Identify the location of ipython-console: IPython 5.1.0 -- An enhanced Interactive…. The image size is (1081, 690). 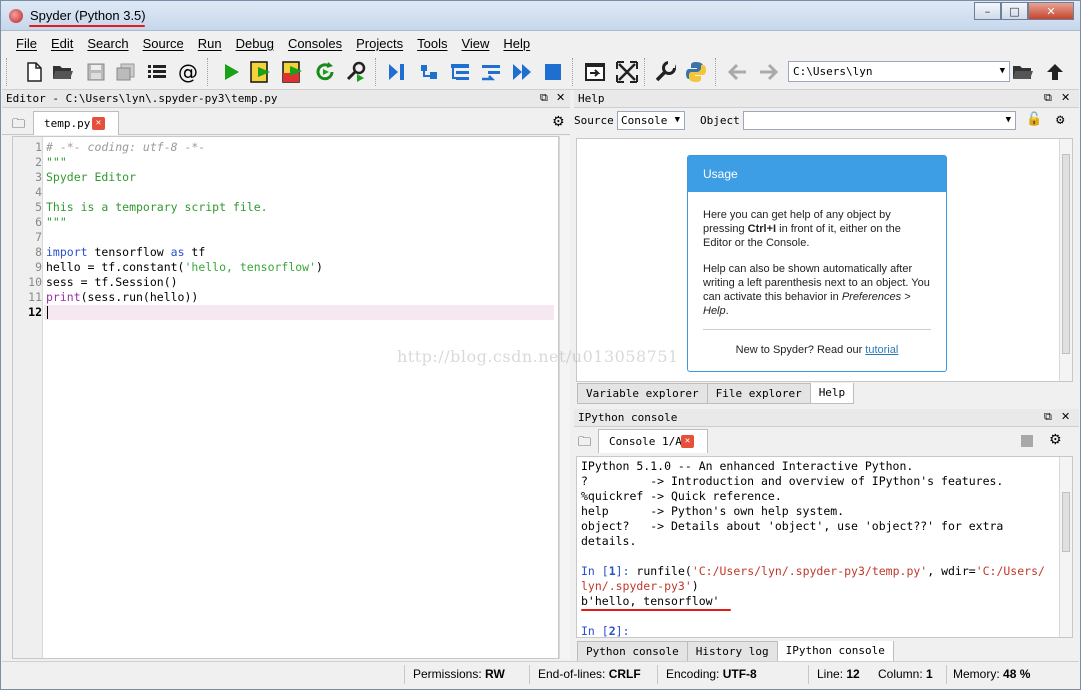
(824, 547).